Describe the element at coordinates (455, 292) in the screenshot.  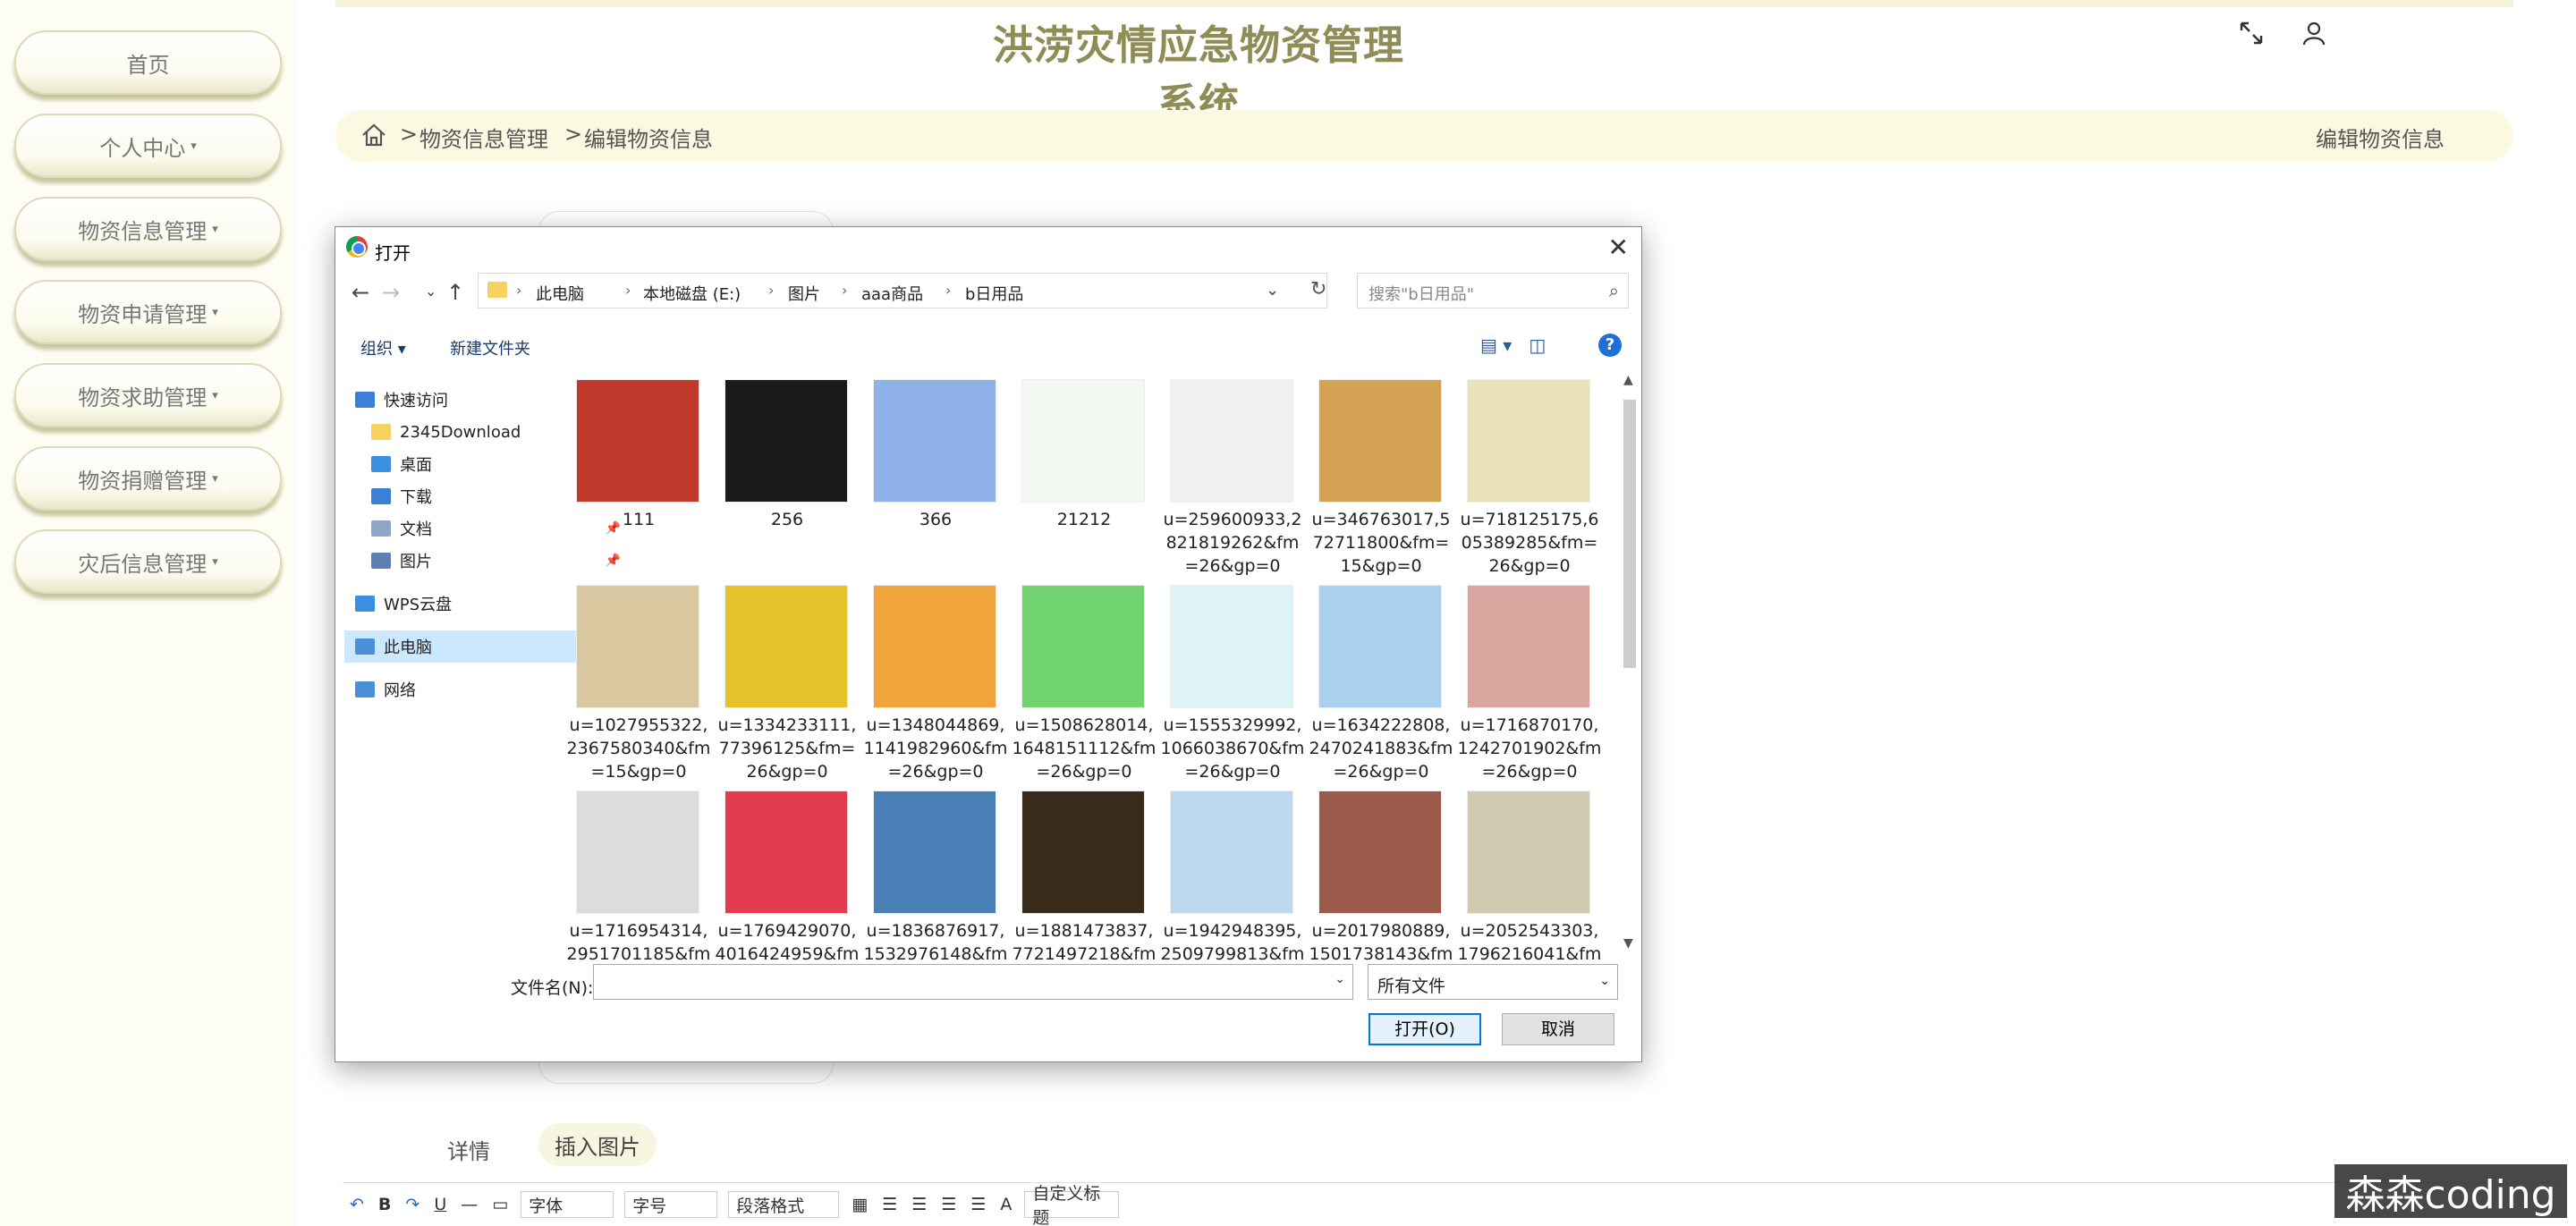
I see `up-icon: ↑` at that location.